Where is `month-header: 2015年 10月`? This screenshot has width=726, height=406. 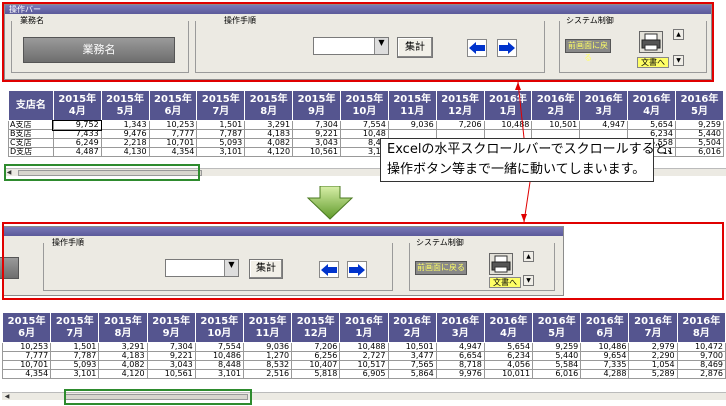 month-header: 2015年 10月 is located at coordinates (219, 327).